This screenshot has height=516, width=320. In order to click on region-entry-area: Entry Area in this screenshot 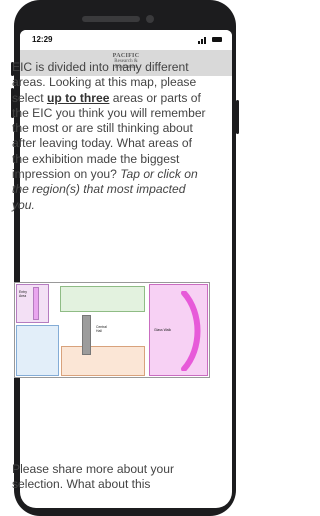, I will do `click(32, 303)`.